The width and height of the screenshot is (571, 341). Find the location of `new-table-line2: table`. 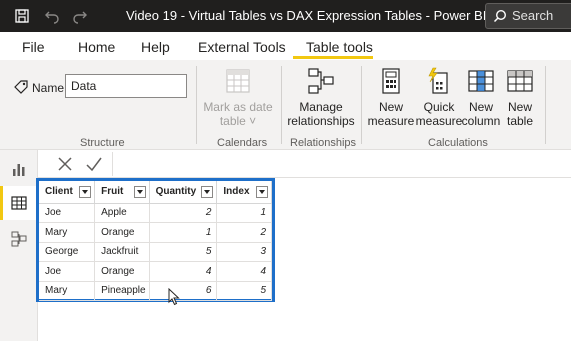

new-table-line2: table is located at coordinates (520, 121).